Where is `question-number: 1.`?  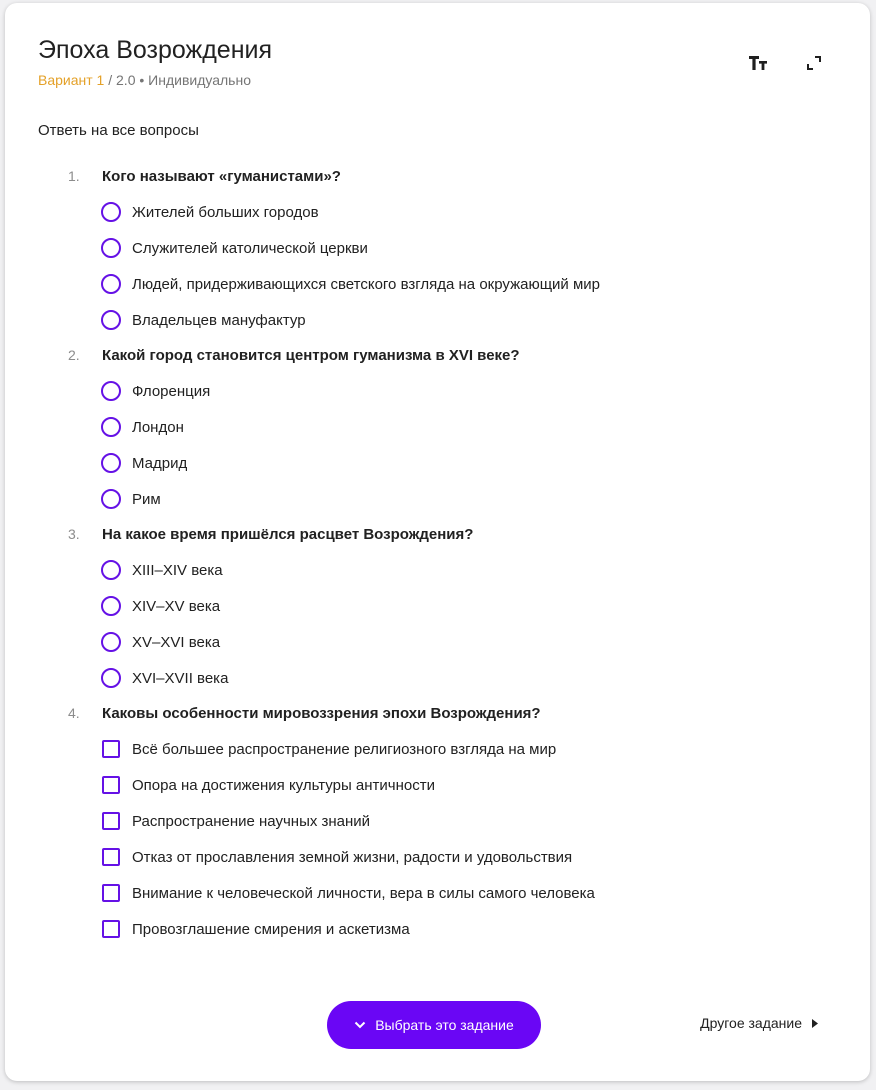 question-number: 1. is located at coordinates (74, 176).